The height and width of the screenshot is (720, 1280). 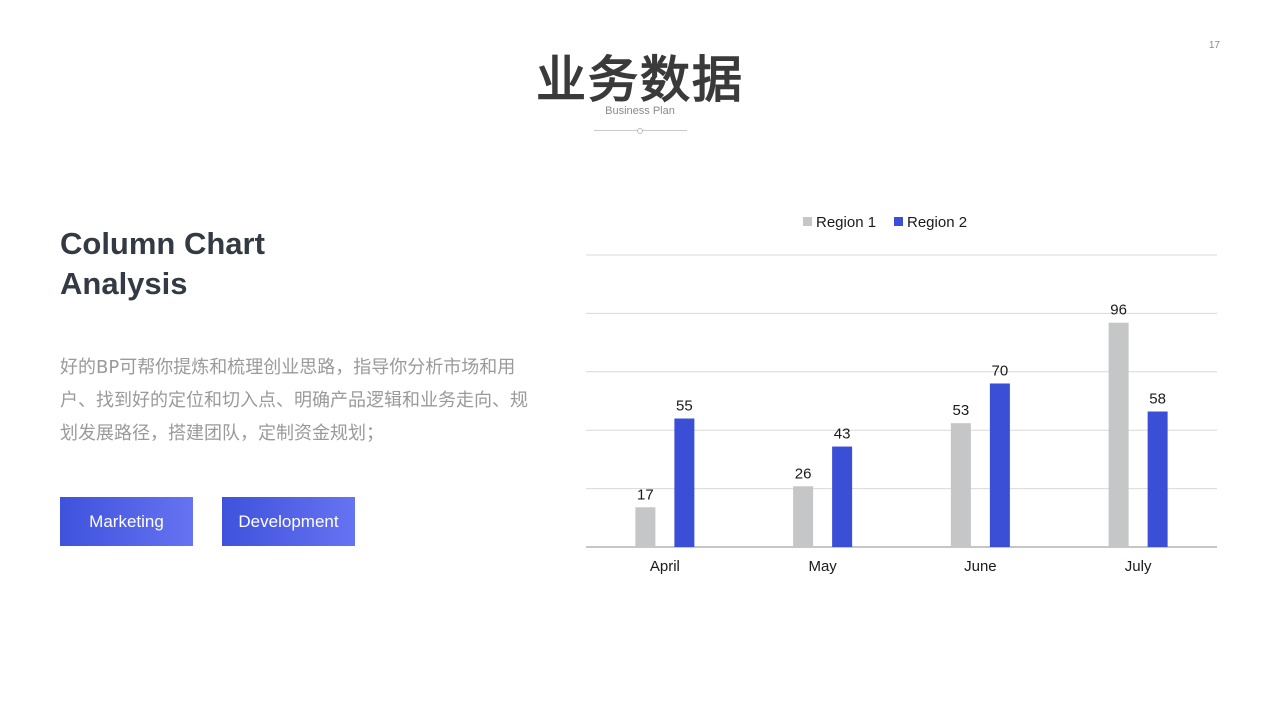 What do you see at coordinates (961, 410) in the screenshot?
I see `data-label: 53` at bounding box center [961, 410].